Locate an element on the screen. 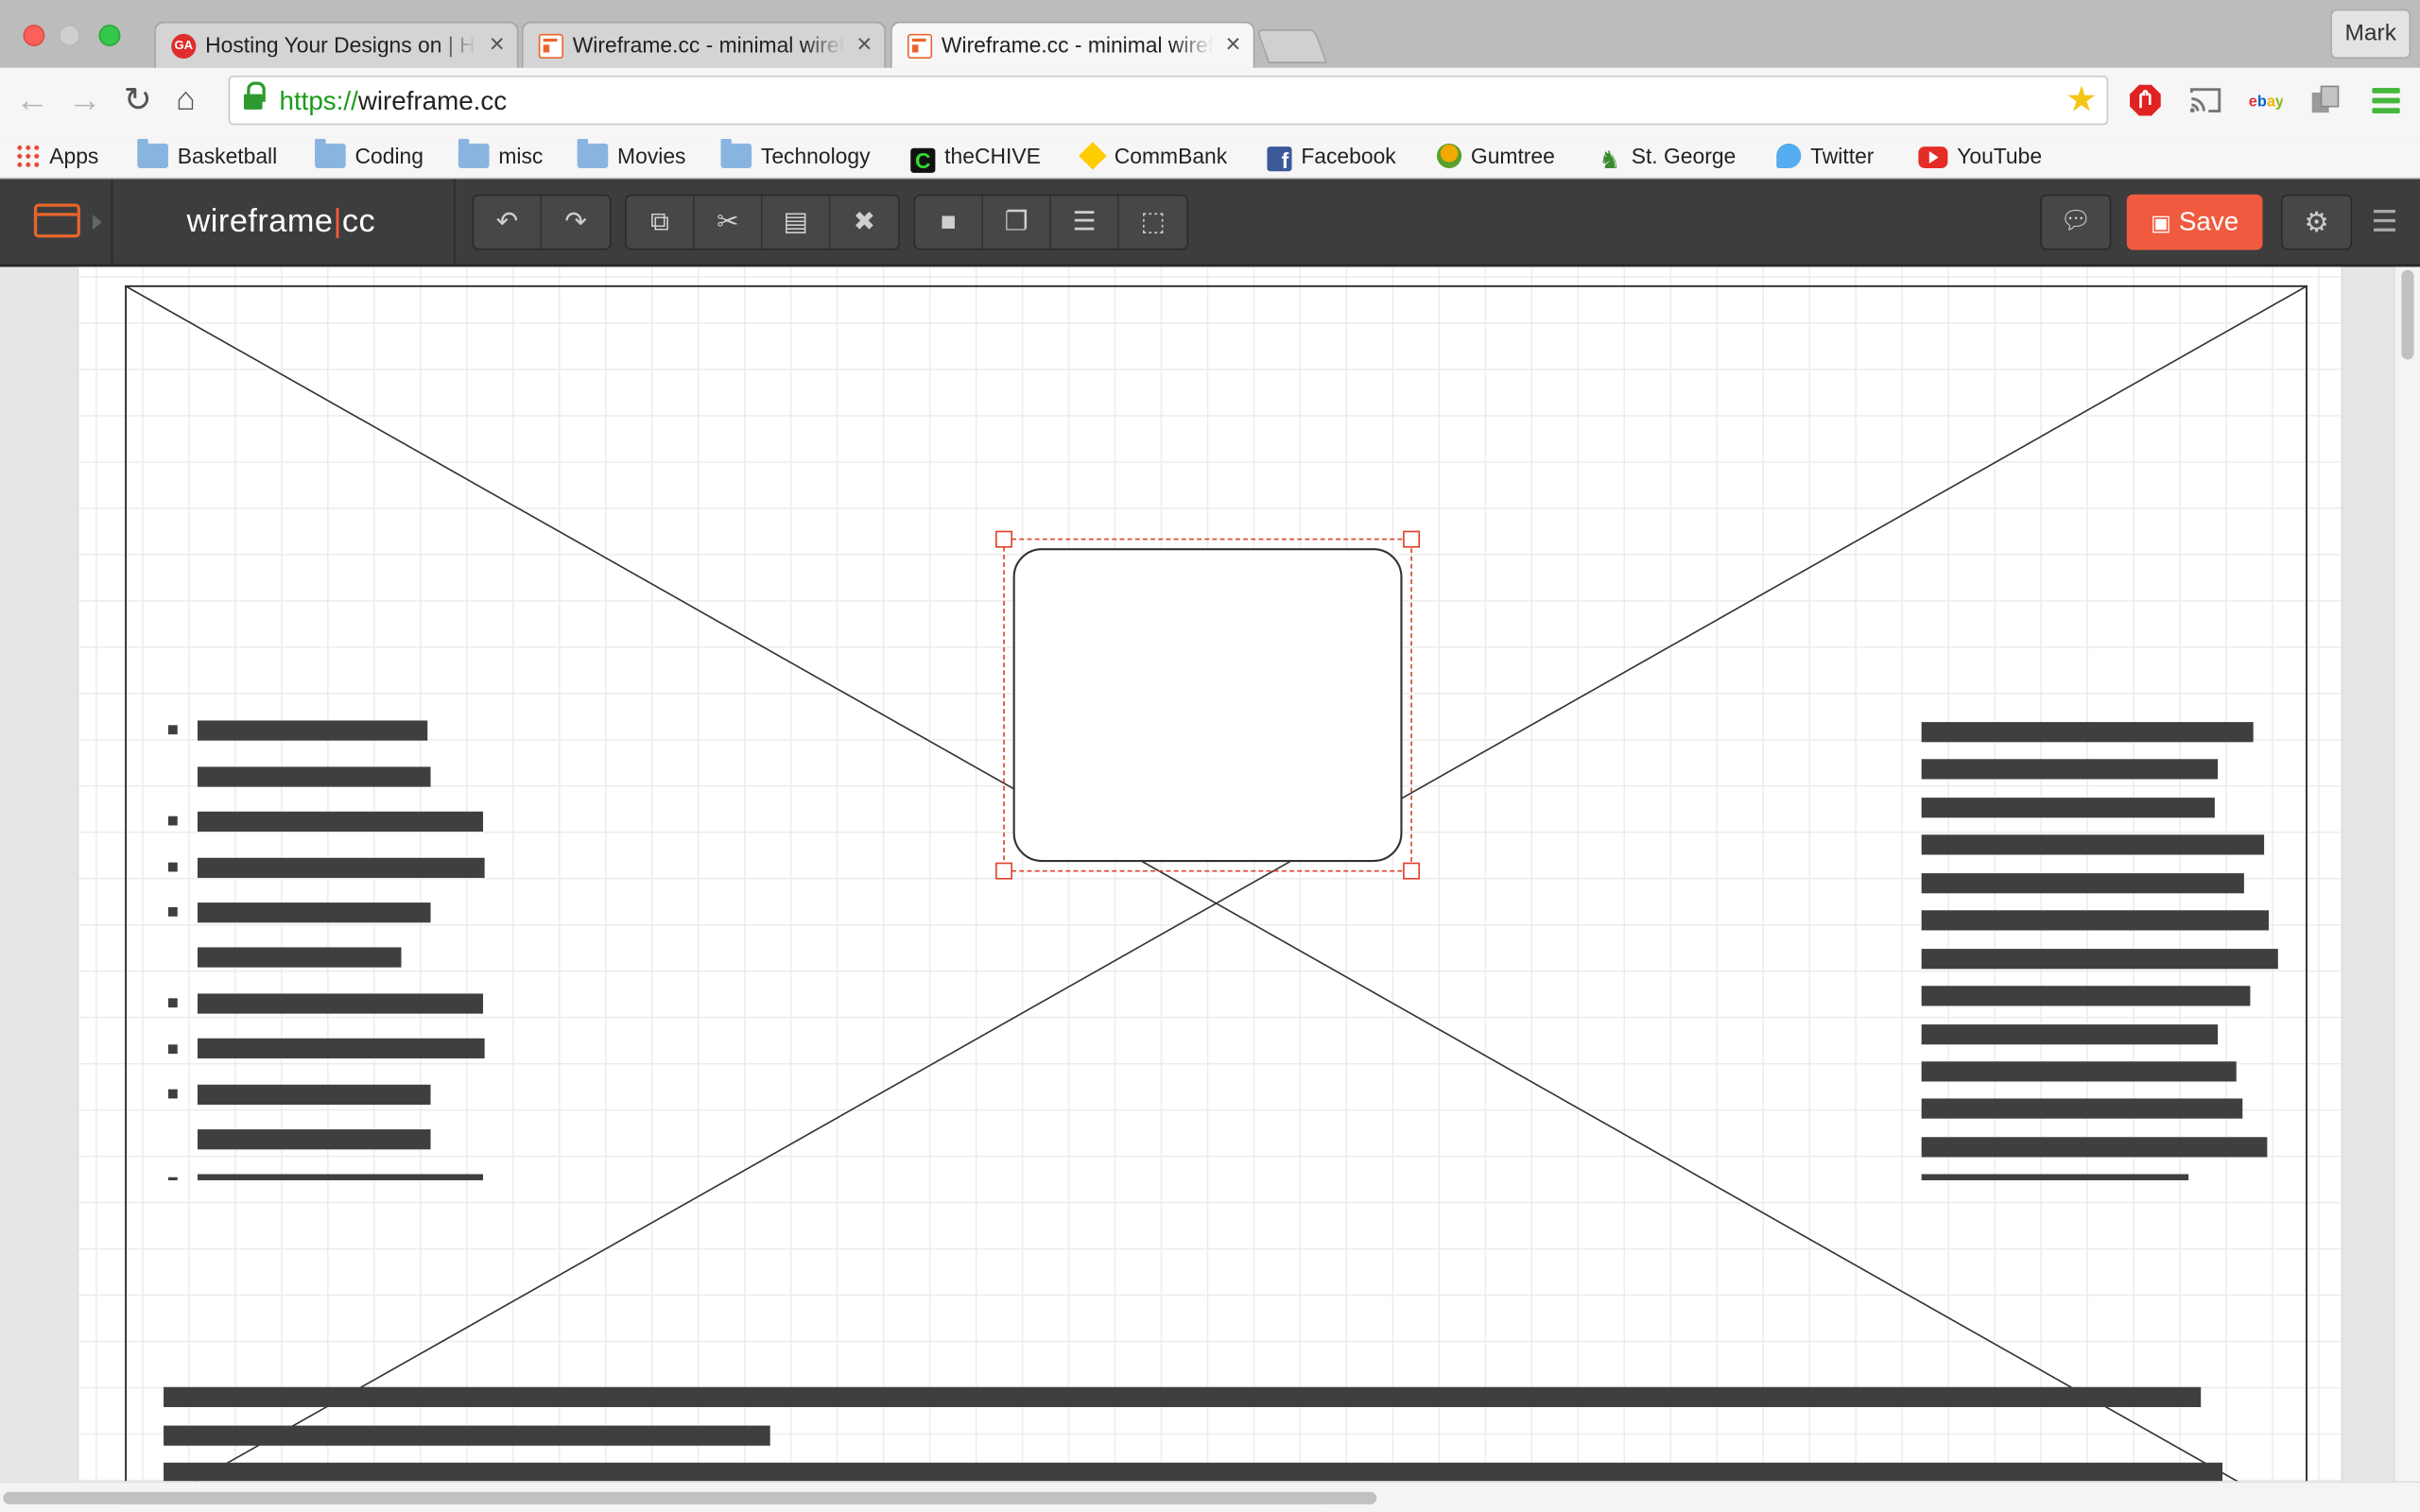 Image resolution: width=2420 pixels, height=1512 pixels. logo-dropdown-arrow-icon is located at coordinates (97, 222).